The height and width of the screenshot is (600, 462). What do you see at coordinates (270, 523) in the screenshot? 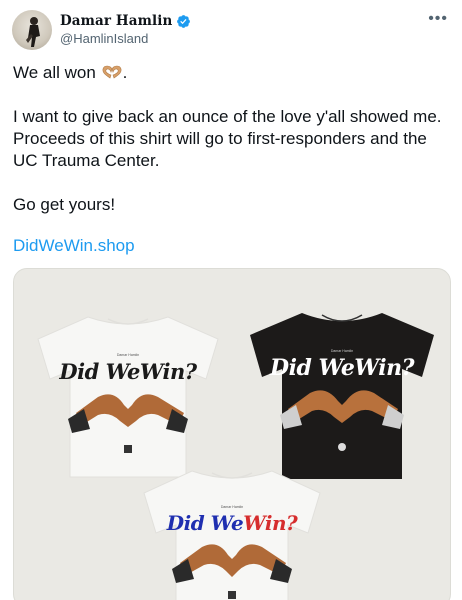
I see `shirt-3-text-part3: Win?` at bounding box center [270, 523].